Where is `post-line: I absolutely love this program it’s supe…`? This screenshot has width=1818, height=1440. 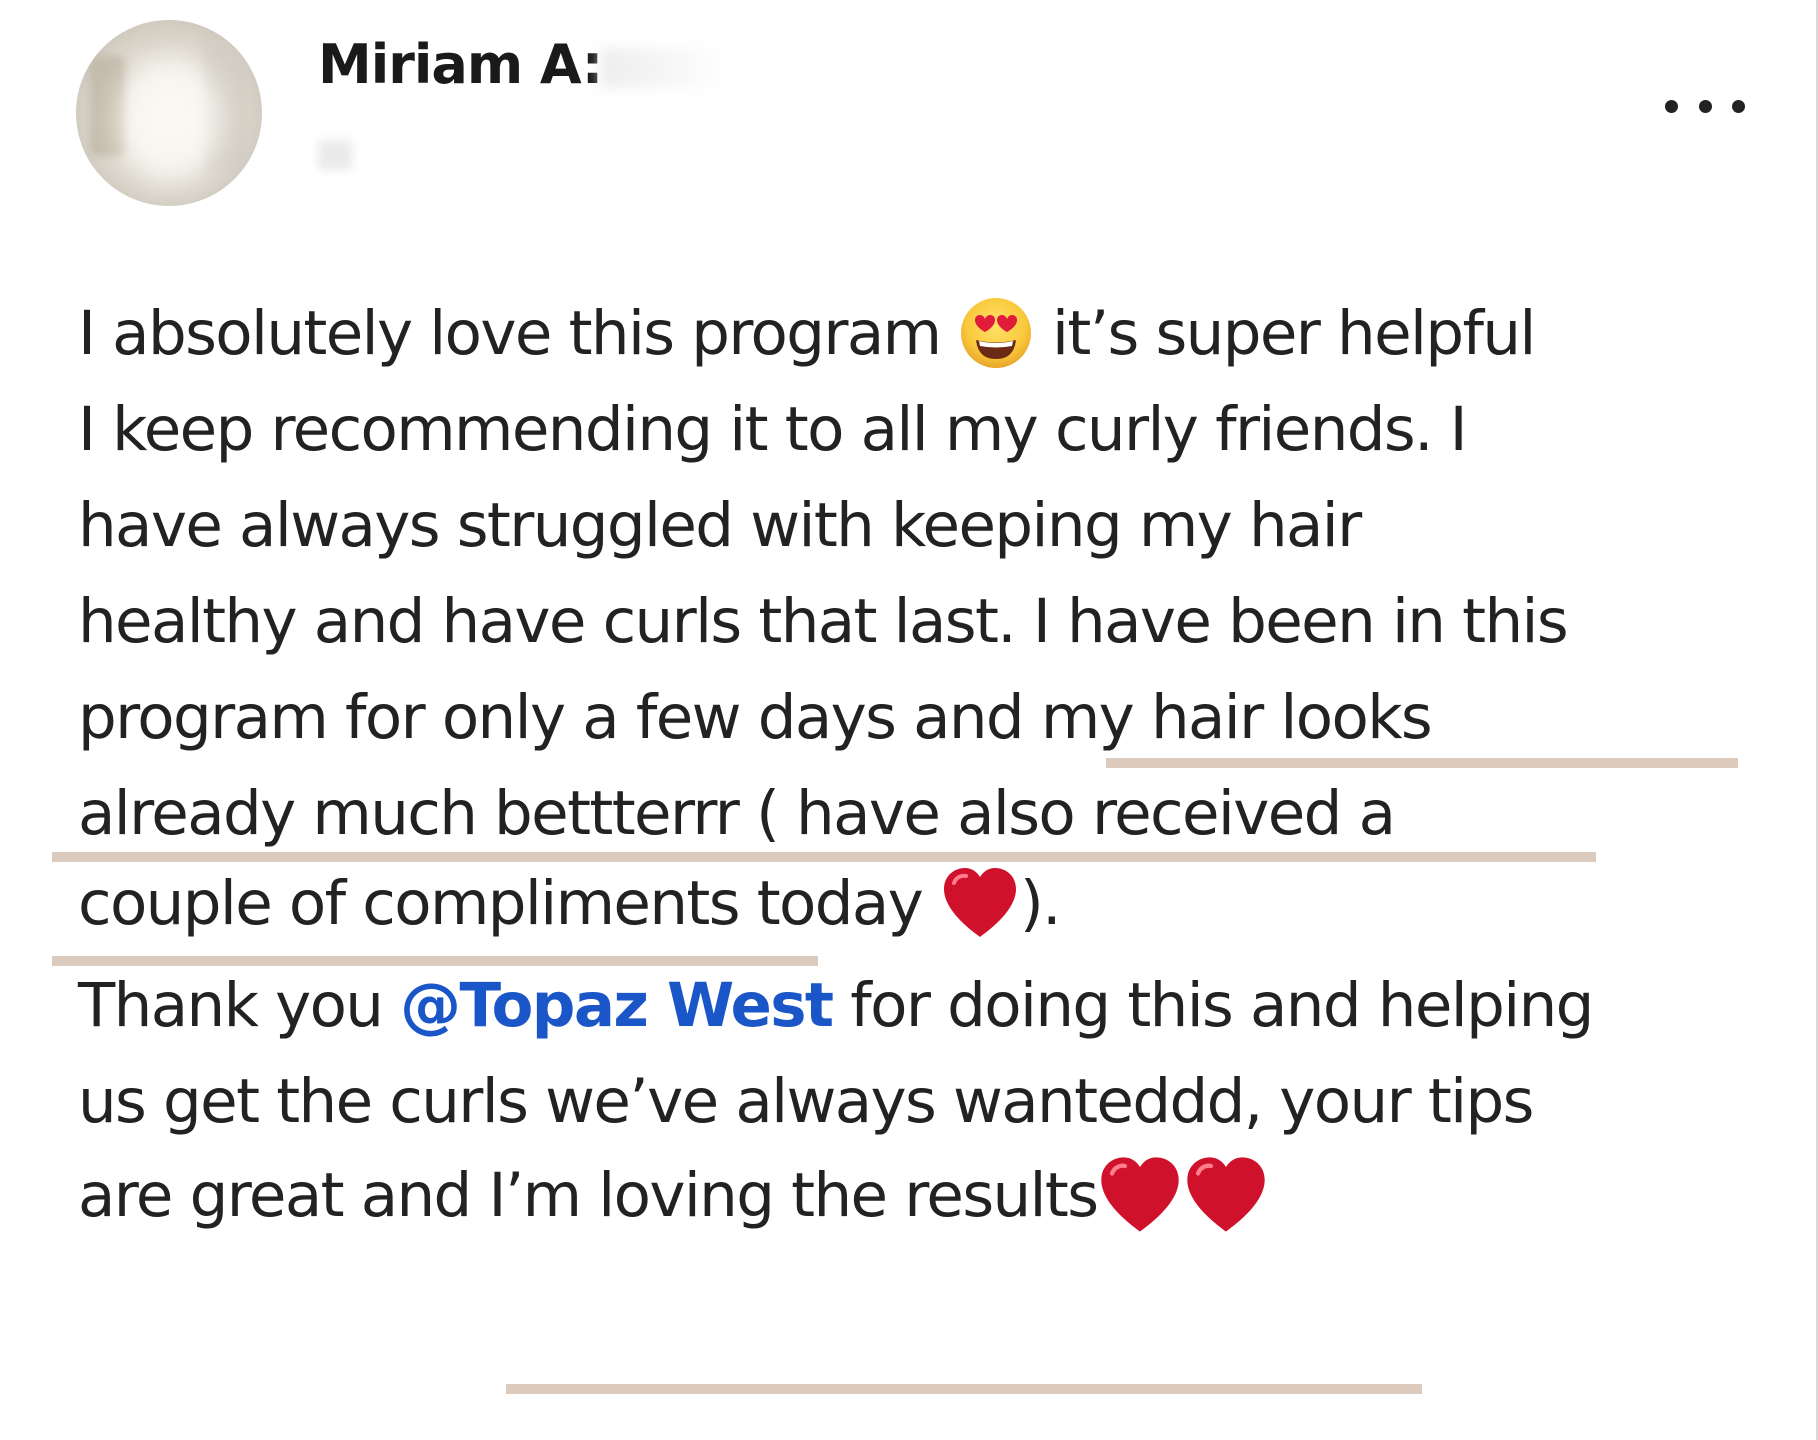 post-line: I absolutely love this program it’s supe… is located at coordinates (807, 335).